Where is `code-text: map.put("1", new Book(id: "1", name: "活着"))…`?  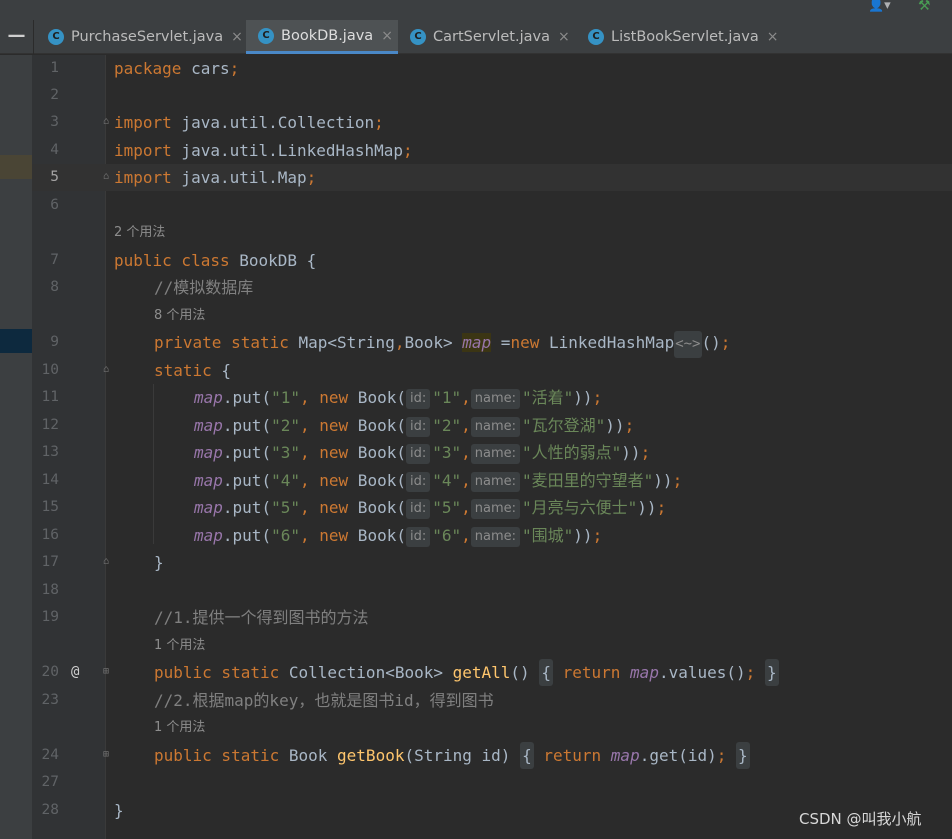 code-text: map.put("1", new Book(id: "1", name: "活着"))… is located at coordinates (398, 398).